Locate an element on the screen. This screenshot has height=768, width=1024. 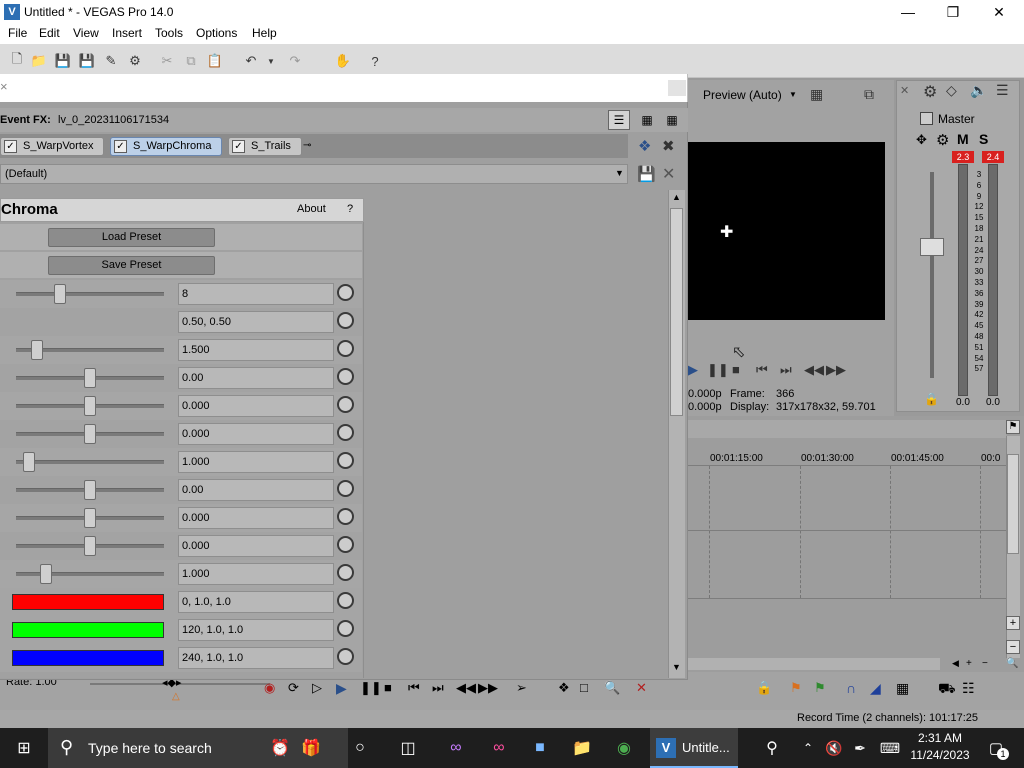
clock-time: 2:31 AM is located at coordinates (940, 738).